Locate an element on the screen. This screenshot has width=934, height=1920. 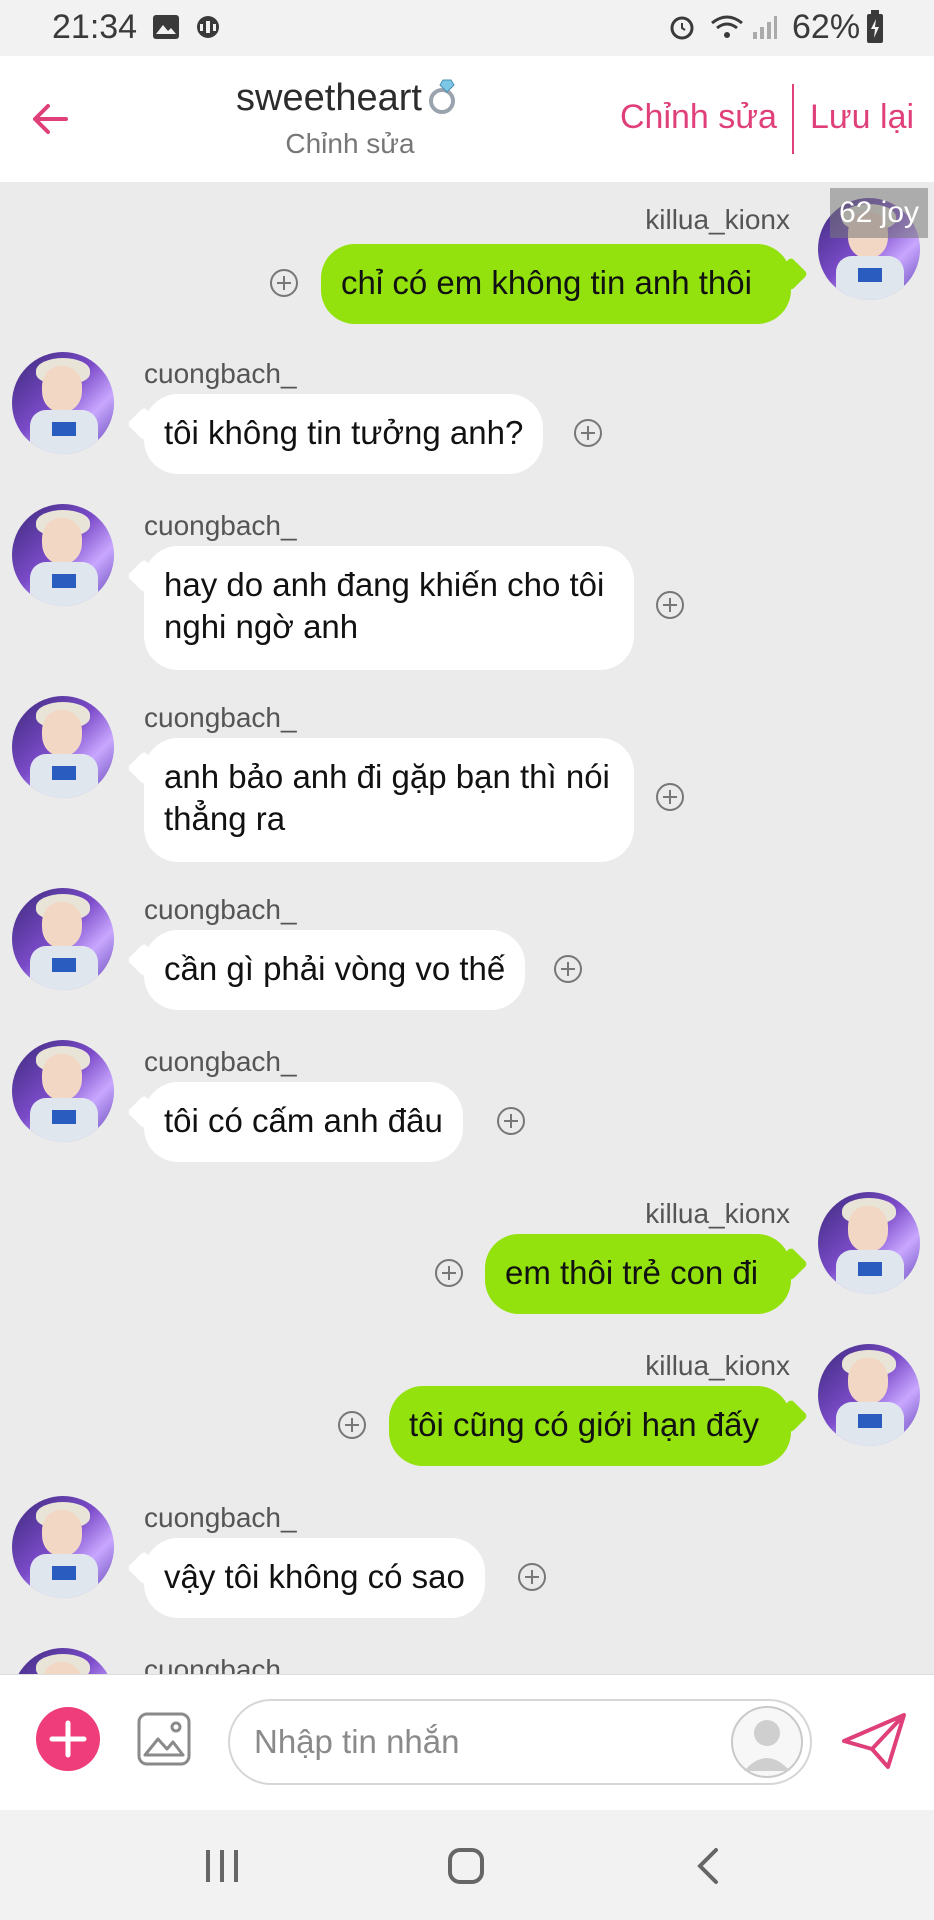
page-title: sweetheart is located at coordinates (350, 98).